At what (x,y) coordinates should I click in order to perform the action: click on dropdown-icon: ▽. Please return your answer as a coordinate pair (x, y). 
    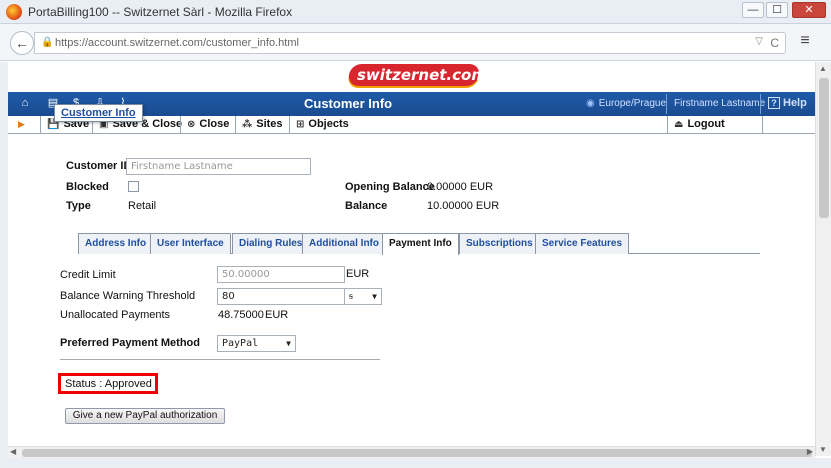
    Looking at the image, I should click on (759, 41).